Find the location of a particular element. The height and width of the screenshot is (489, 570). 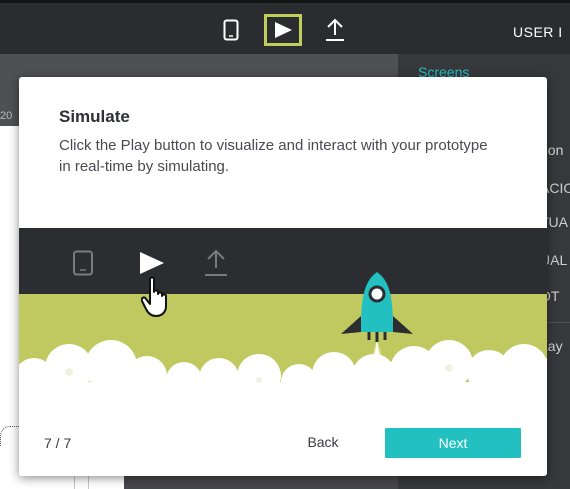

modal-title: Simulate is located at coordinates (94, 116).